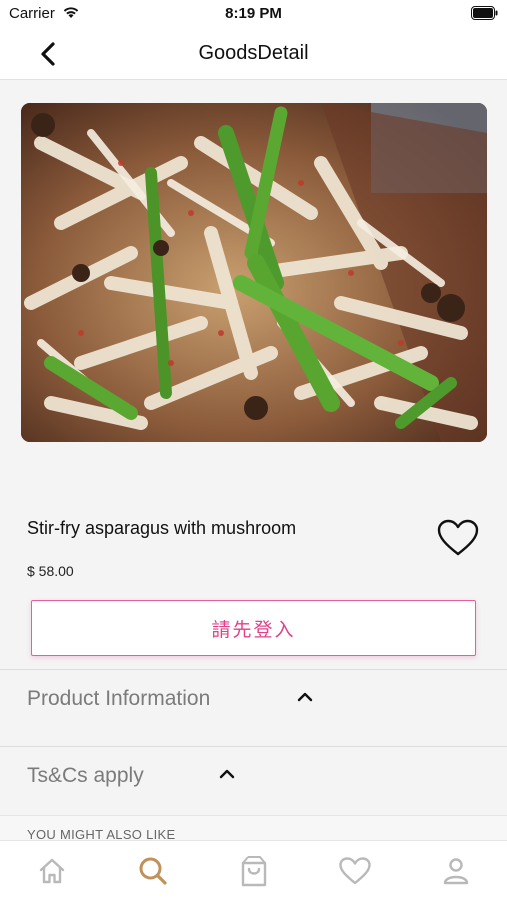 This screenshot has height=900, width=507. Describe the element at coordinates (253, 707) in the screenshot. I see `accordion-product-information: Product Information` at that location.